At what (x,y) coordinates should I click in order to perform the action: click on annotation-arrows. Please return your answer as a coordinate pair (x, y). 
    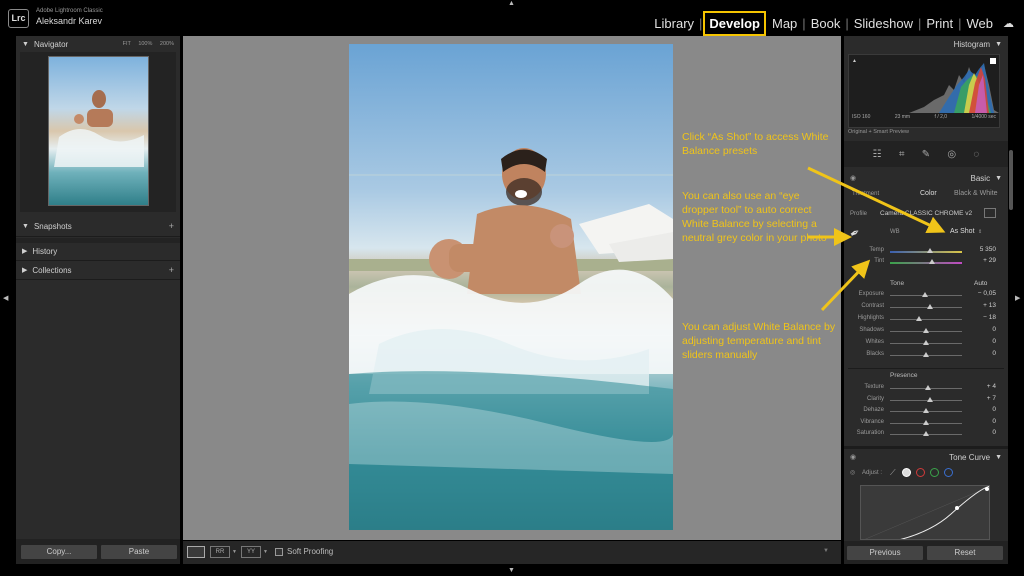
    Looking at the image, I should click on (876, 239).